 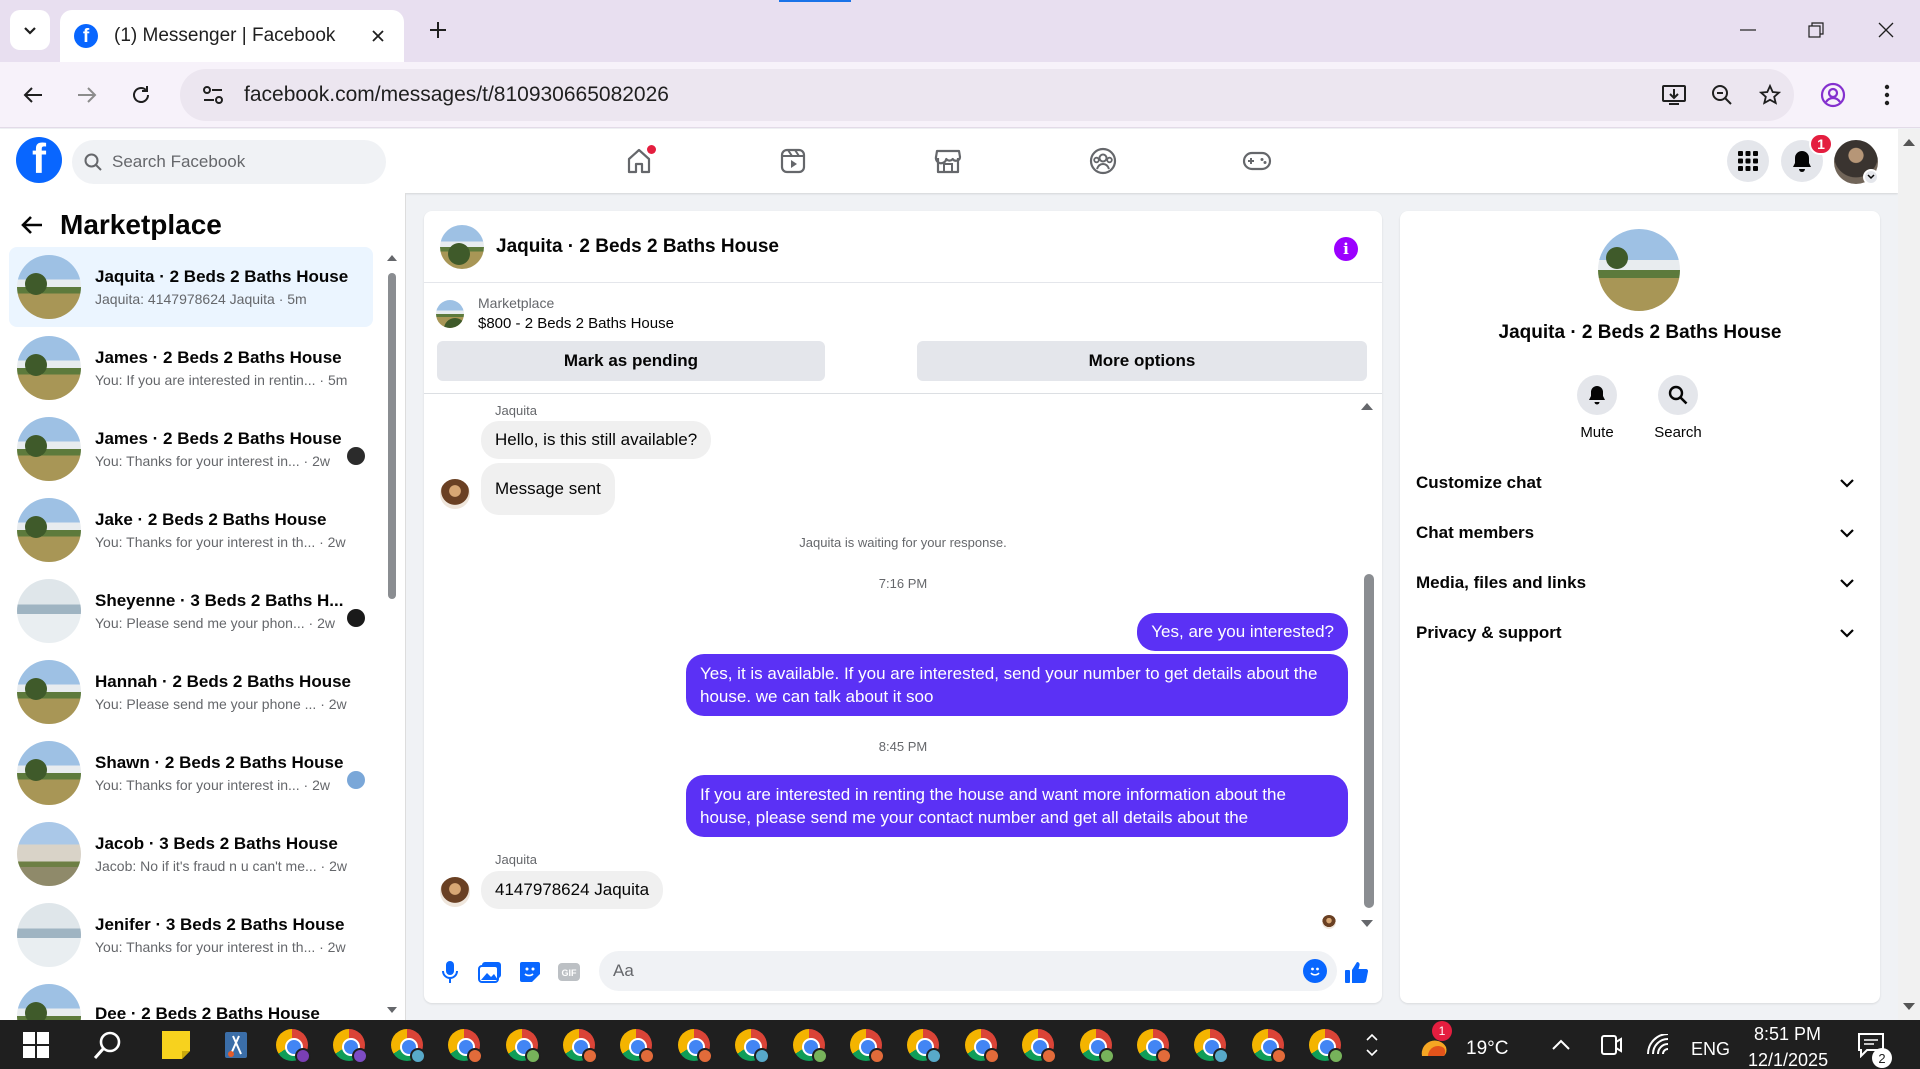 I want to click on browser-menu-icon, so click(x=1887, y=95).